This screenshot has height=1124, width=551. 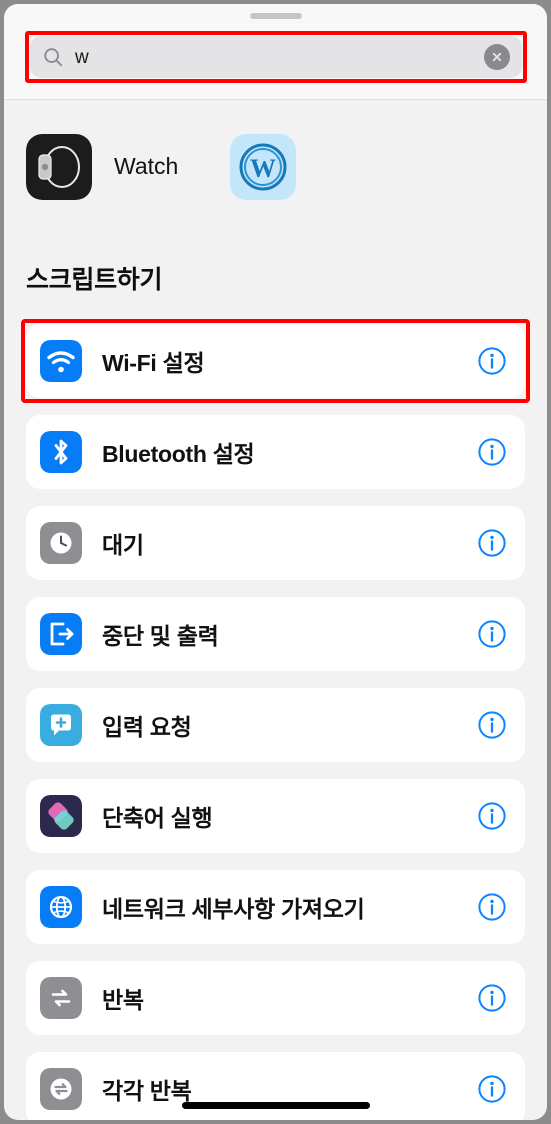 I want to click on home-indicator, so click(x=275, y=1105).